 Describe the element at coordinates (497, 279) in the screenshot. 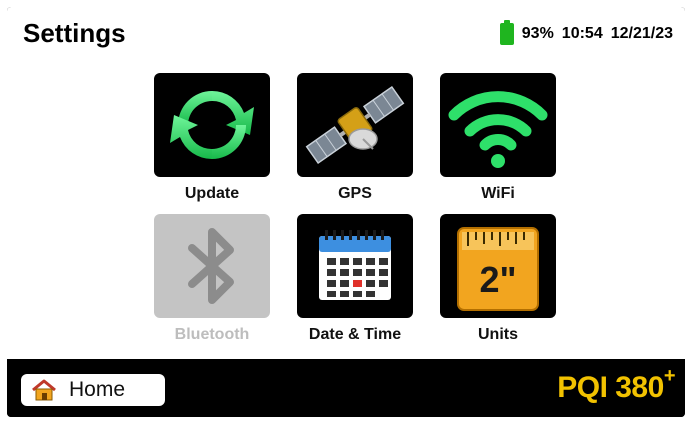

I see `units-icon-text: 2"` at that location.